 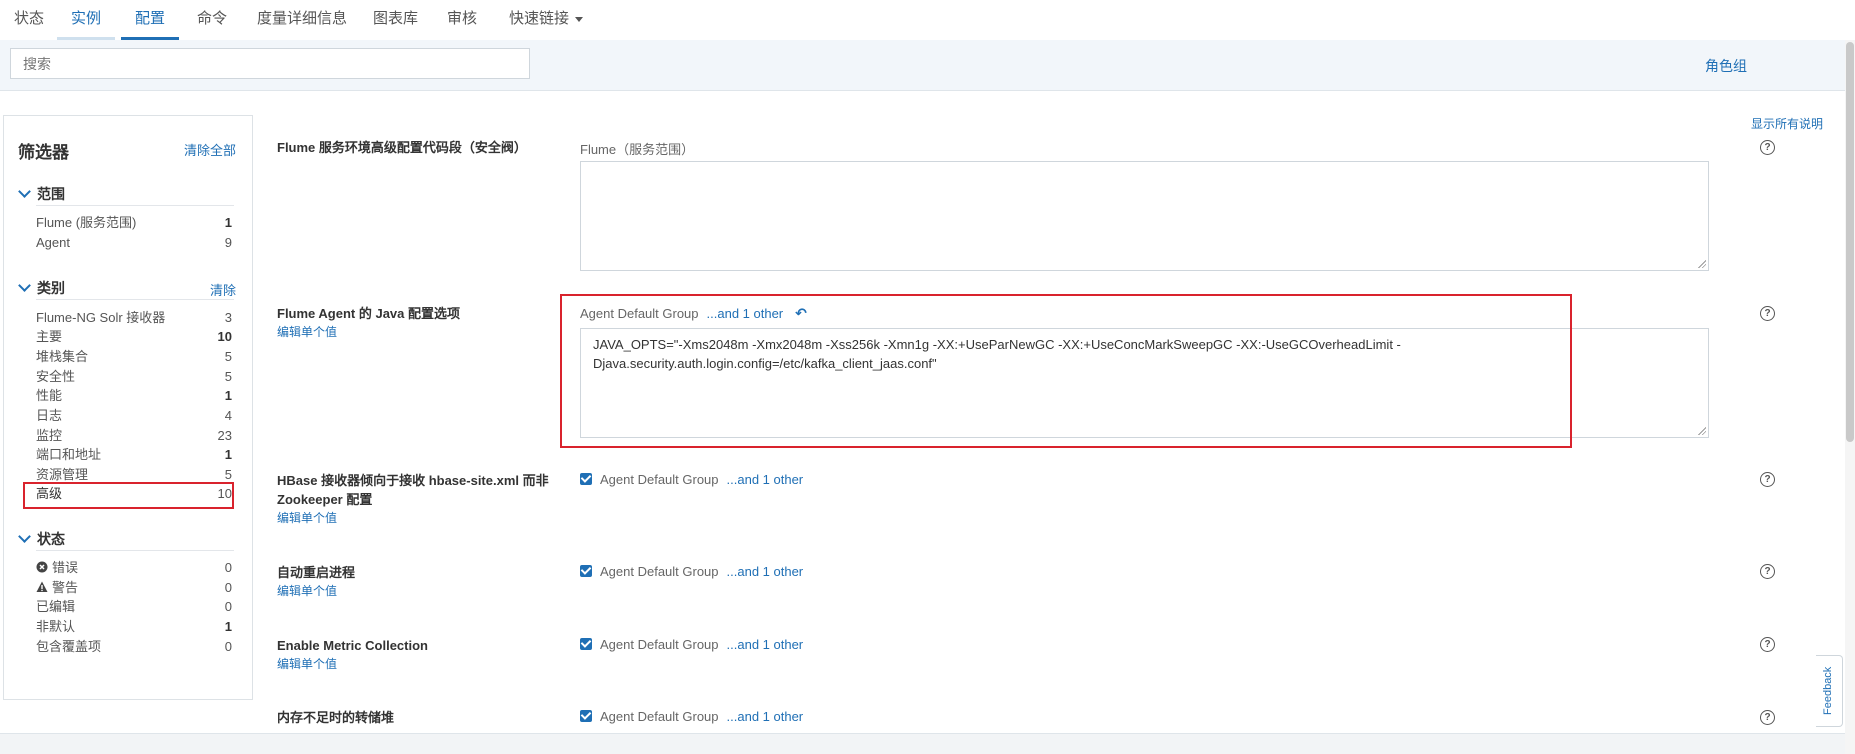 I want to click on feedback-tab: Feedback, so click(x=1829, y=691).